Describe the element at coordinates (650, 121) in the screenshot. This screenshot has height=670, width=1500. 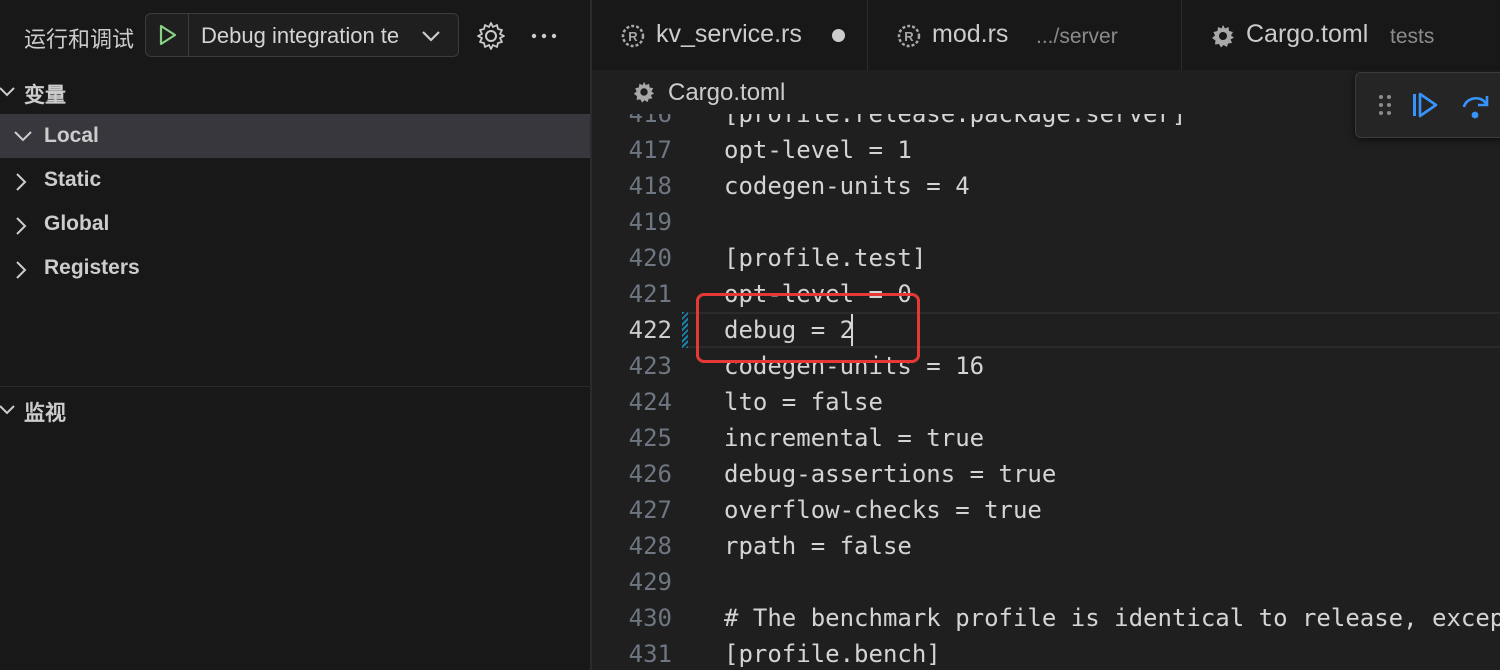
I see `line-number: 416` at that location.